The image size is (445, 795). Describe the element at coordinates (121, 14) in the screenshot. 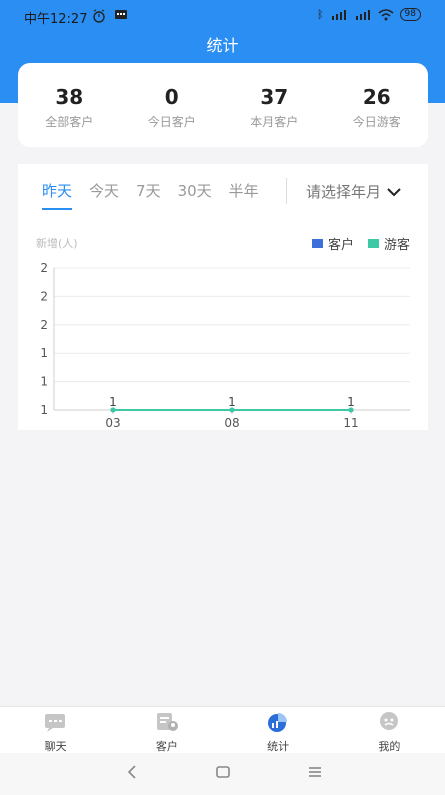

I see `message-icon` at that location.